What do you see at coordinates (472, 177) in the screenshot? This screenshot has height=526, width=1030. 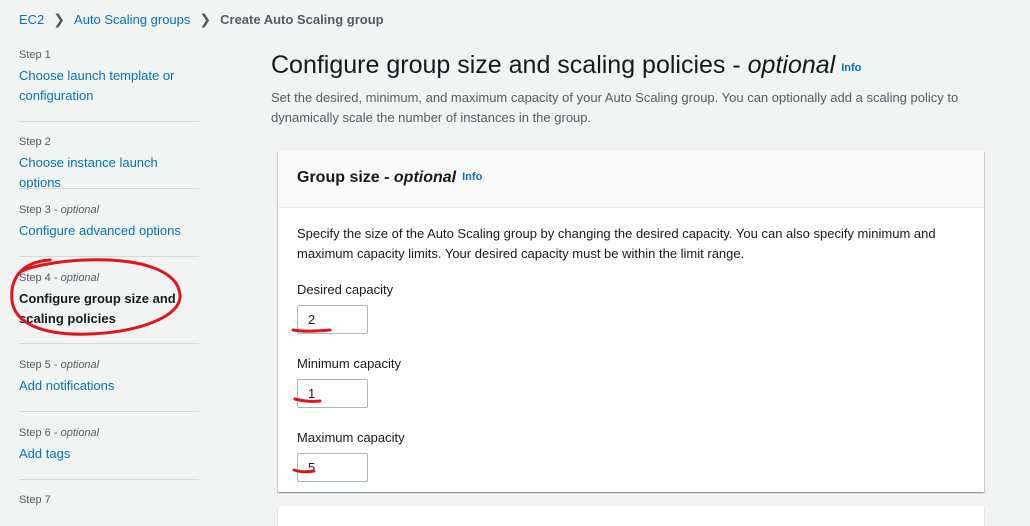 I see `group-size-info-link: Info` at bounding box center [472, 177].